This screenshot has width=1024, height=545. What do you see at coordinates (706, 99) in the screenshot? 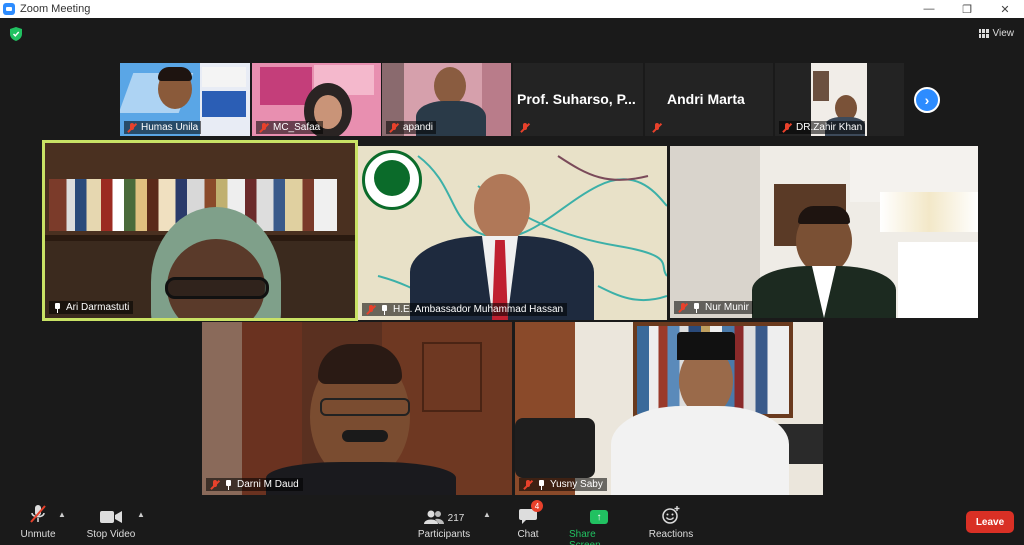
I see `participant-name-large: Andri Marta` at bounding box center [706, 99].